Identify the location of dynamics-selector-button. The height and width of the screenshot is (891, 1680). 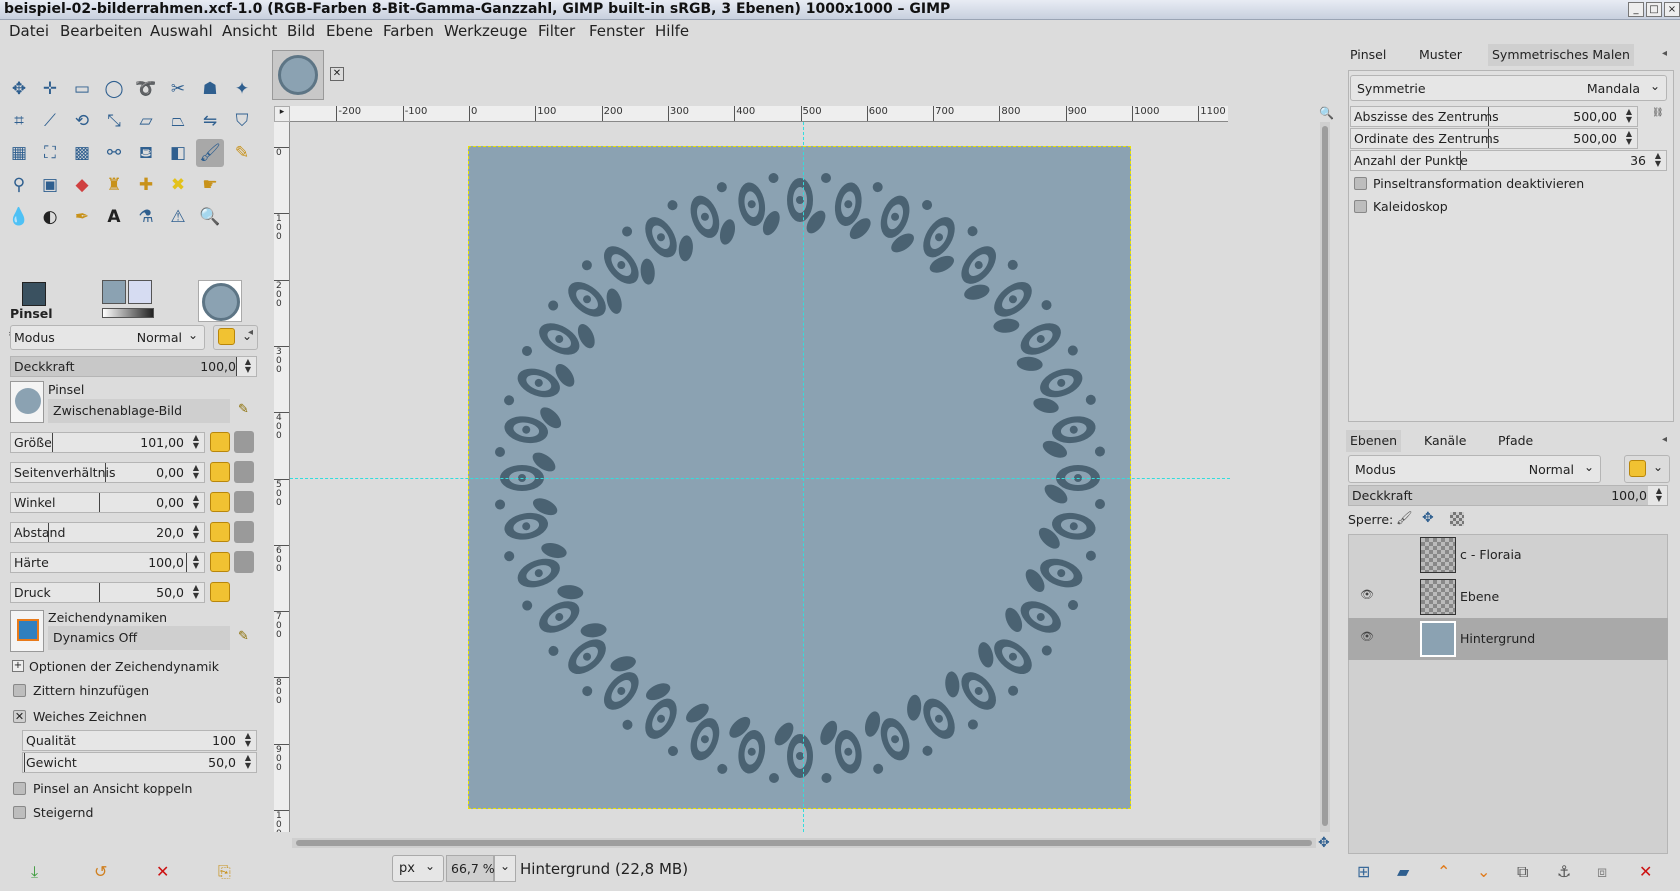
(27, 631).